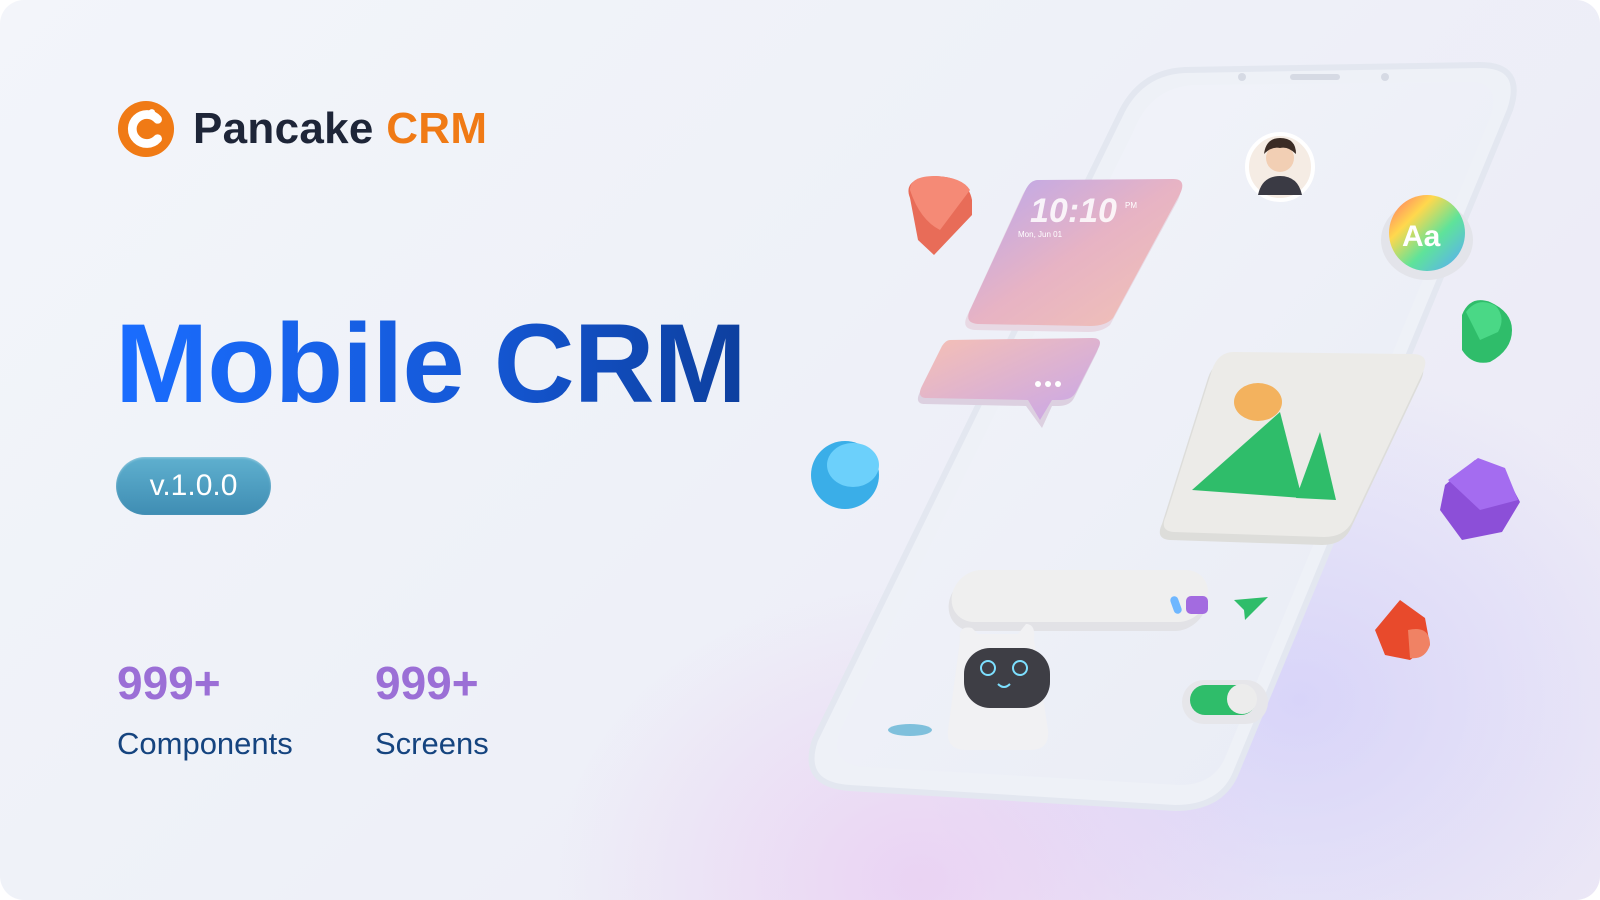 Image resolution: width=1600 pixels, height=900 pixels. I want to click on brand-accent: CRM, so click(437, 128).